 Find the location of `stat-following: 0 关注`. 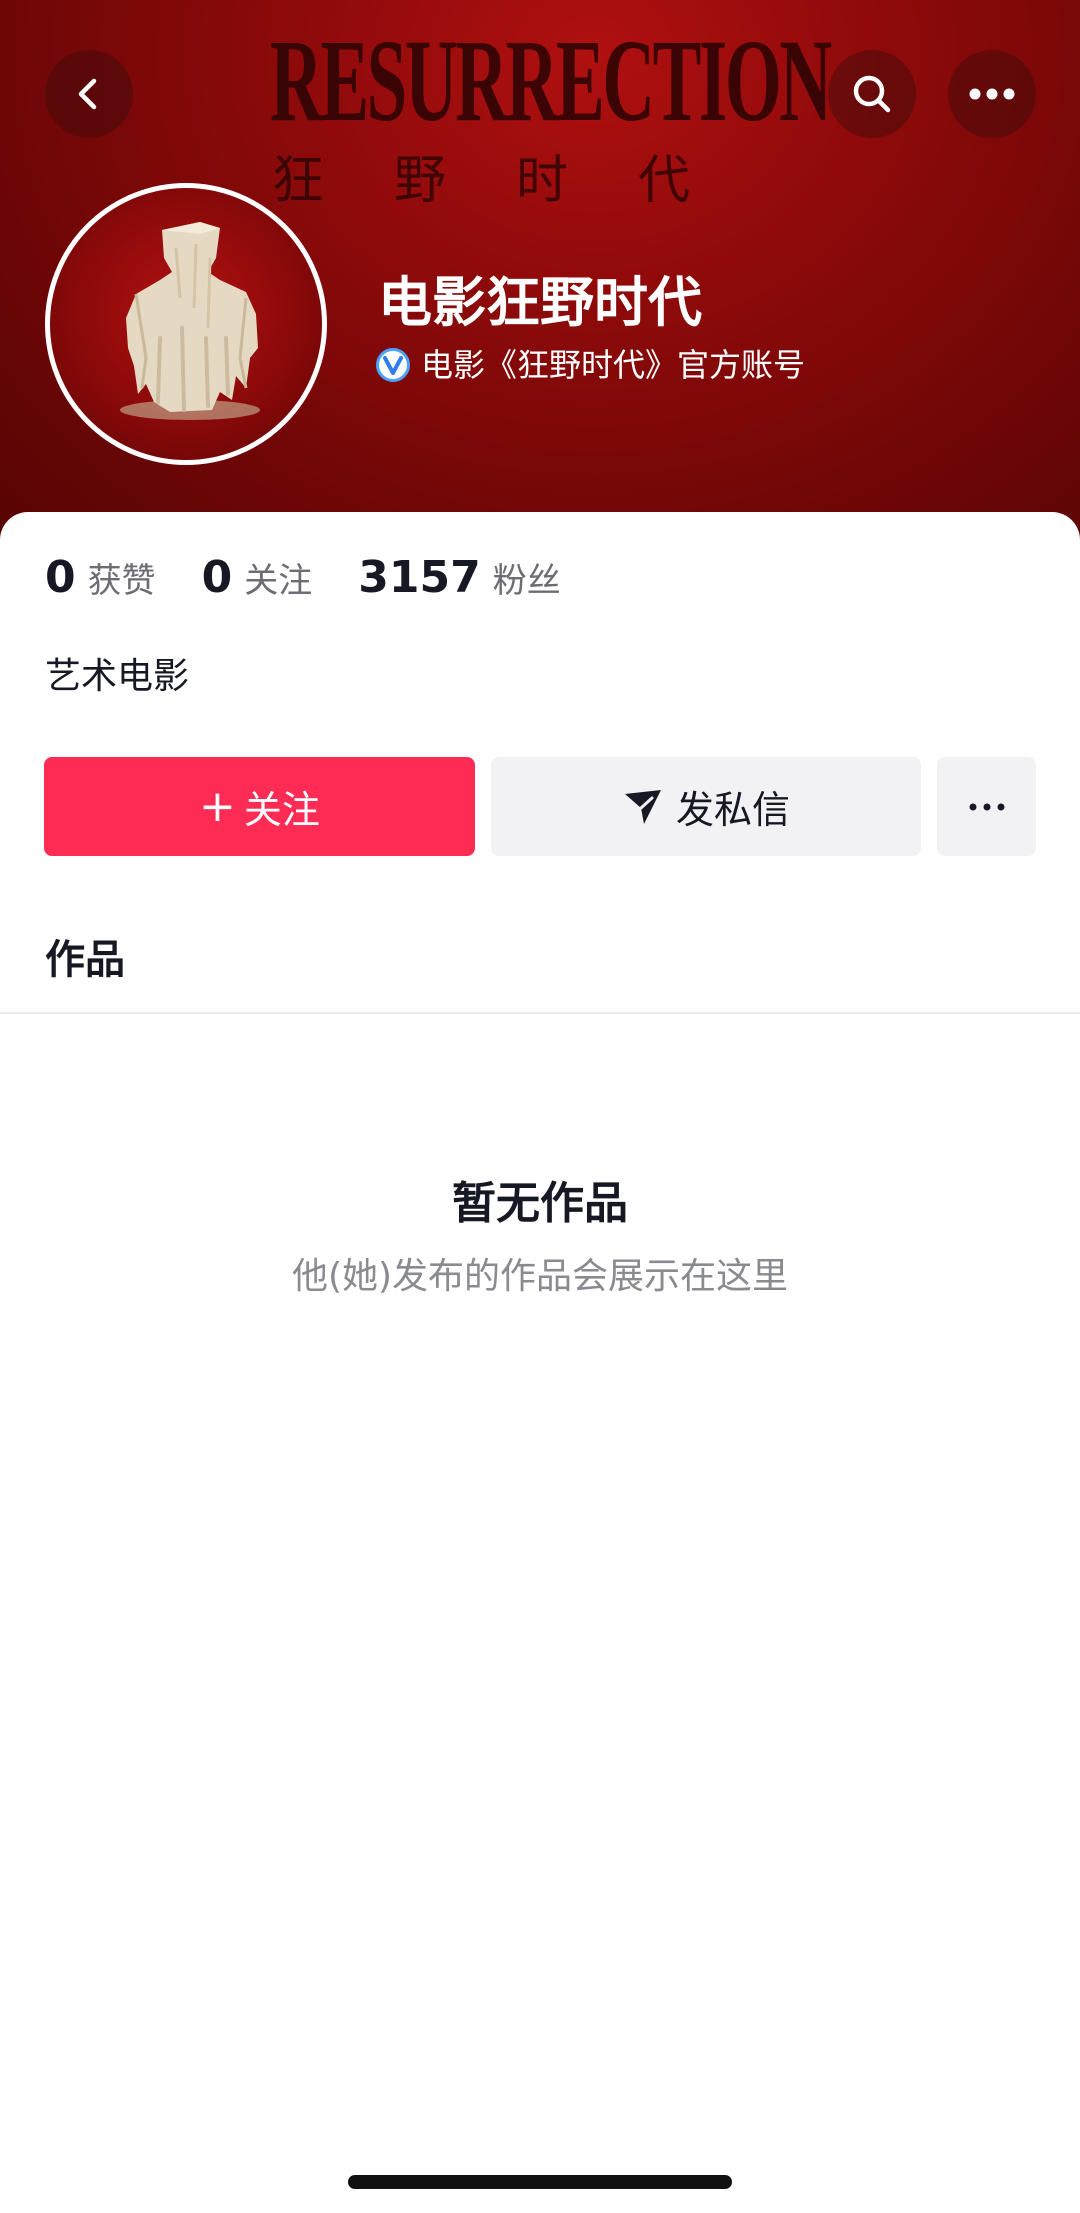

stat-following: 0 关注 is located at coordinates (257, 577).